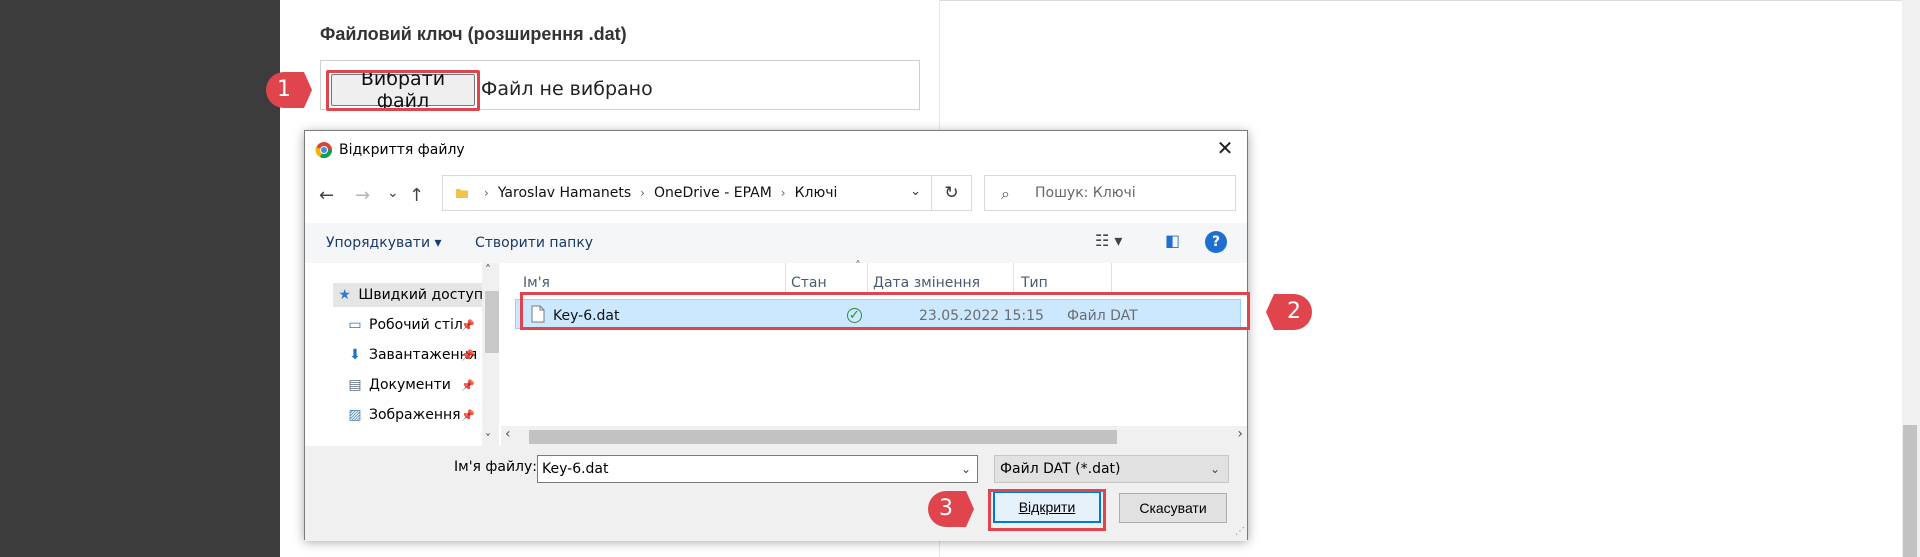  What do you see at coordinates (402, 150) in the screenshot?
I see `dialog-title: Відкриття файлу` at bounding box center [402, 150].